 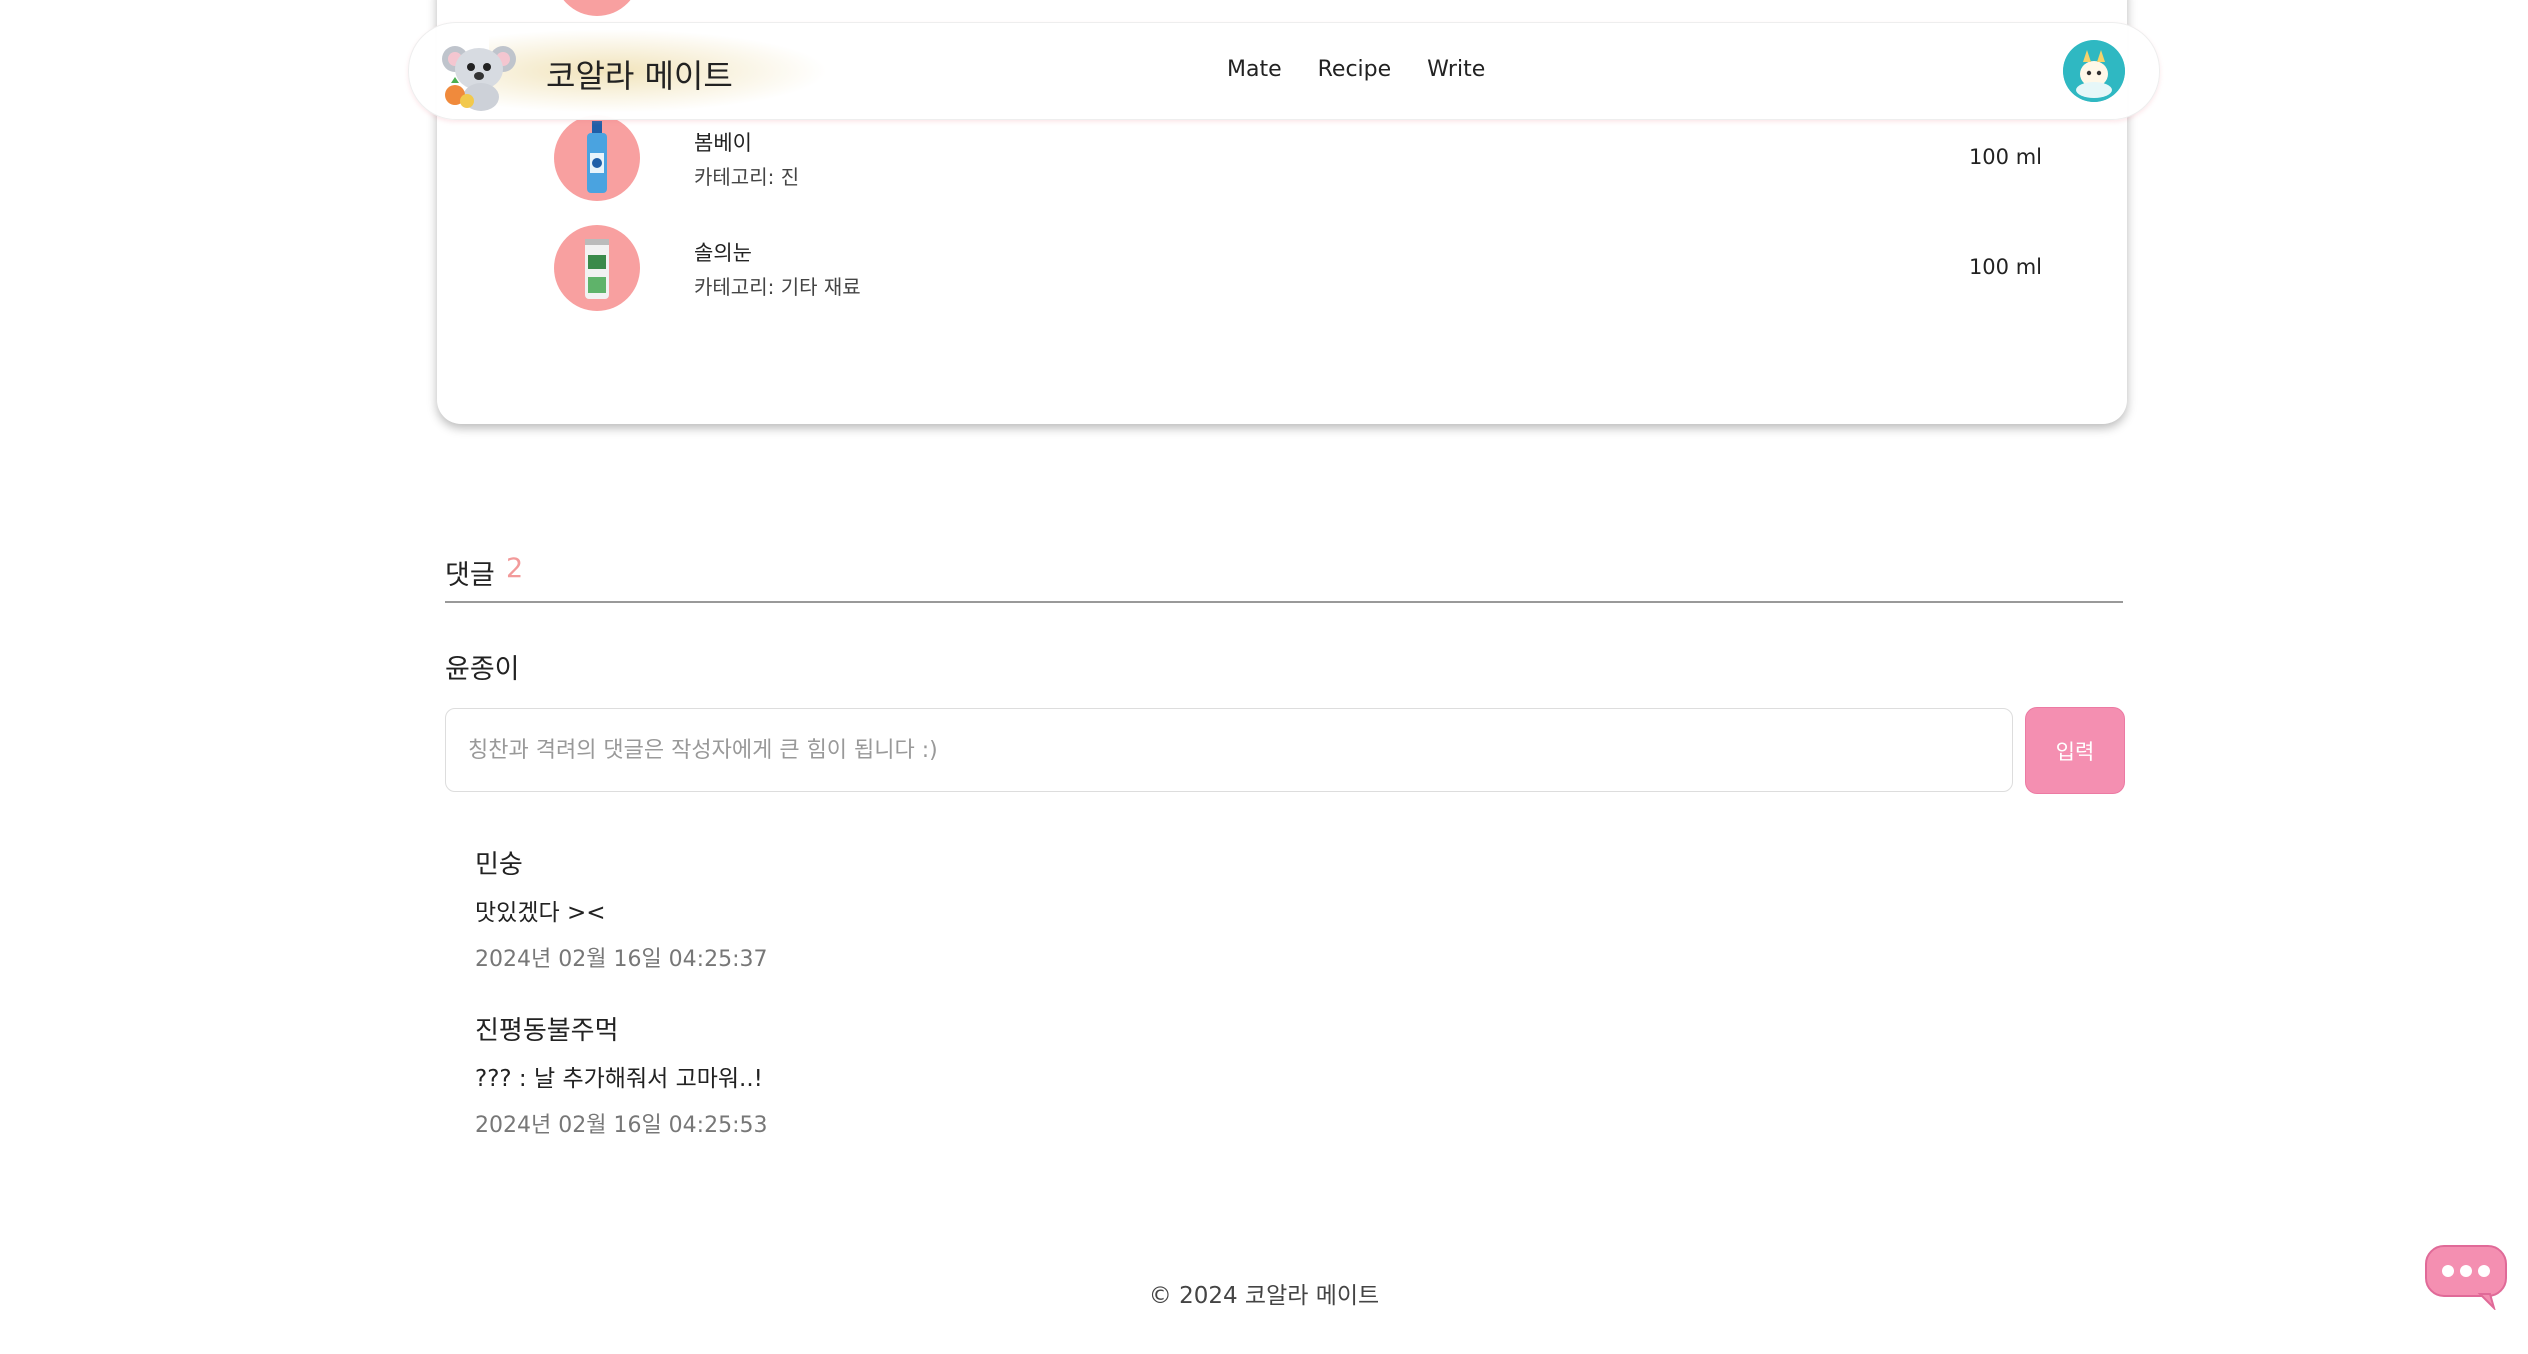 I want to click on avatar-character-icon, so click(x=2094, y=71).